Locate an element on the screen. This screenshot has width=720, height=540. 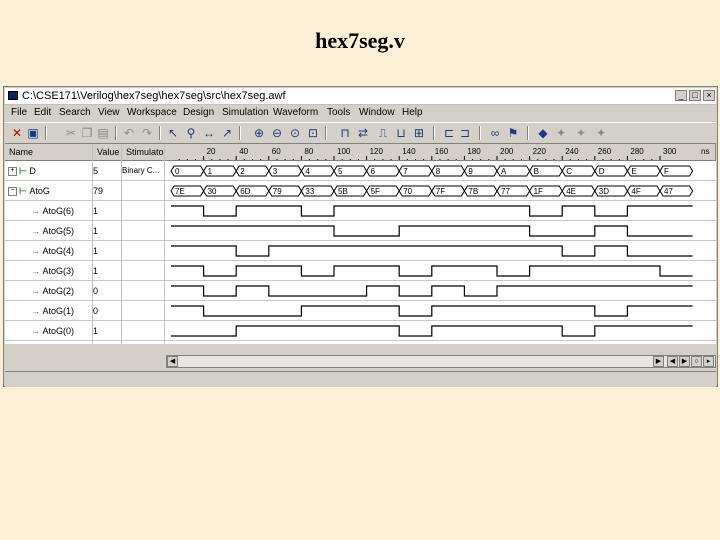
pin-icon: ◆ is located at coordinates (543, 133).